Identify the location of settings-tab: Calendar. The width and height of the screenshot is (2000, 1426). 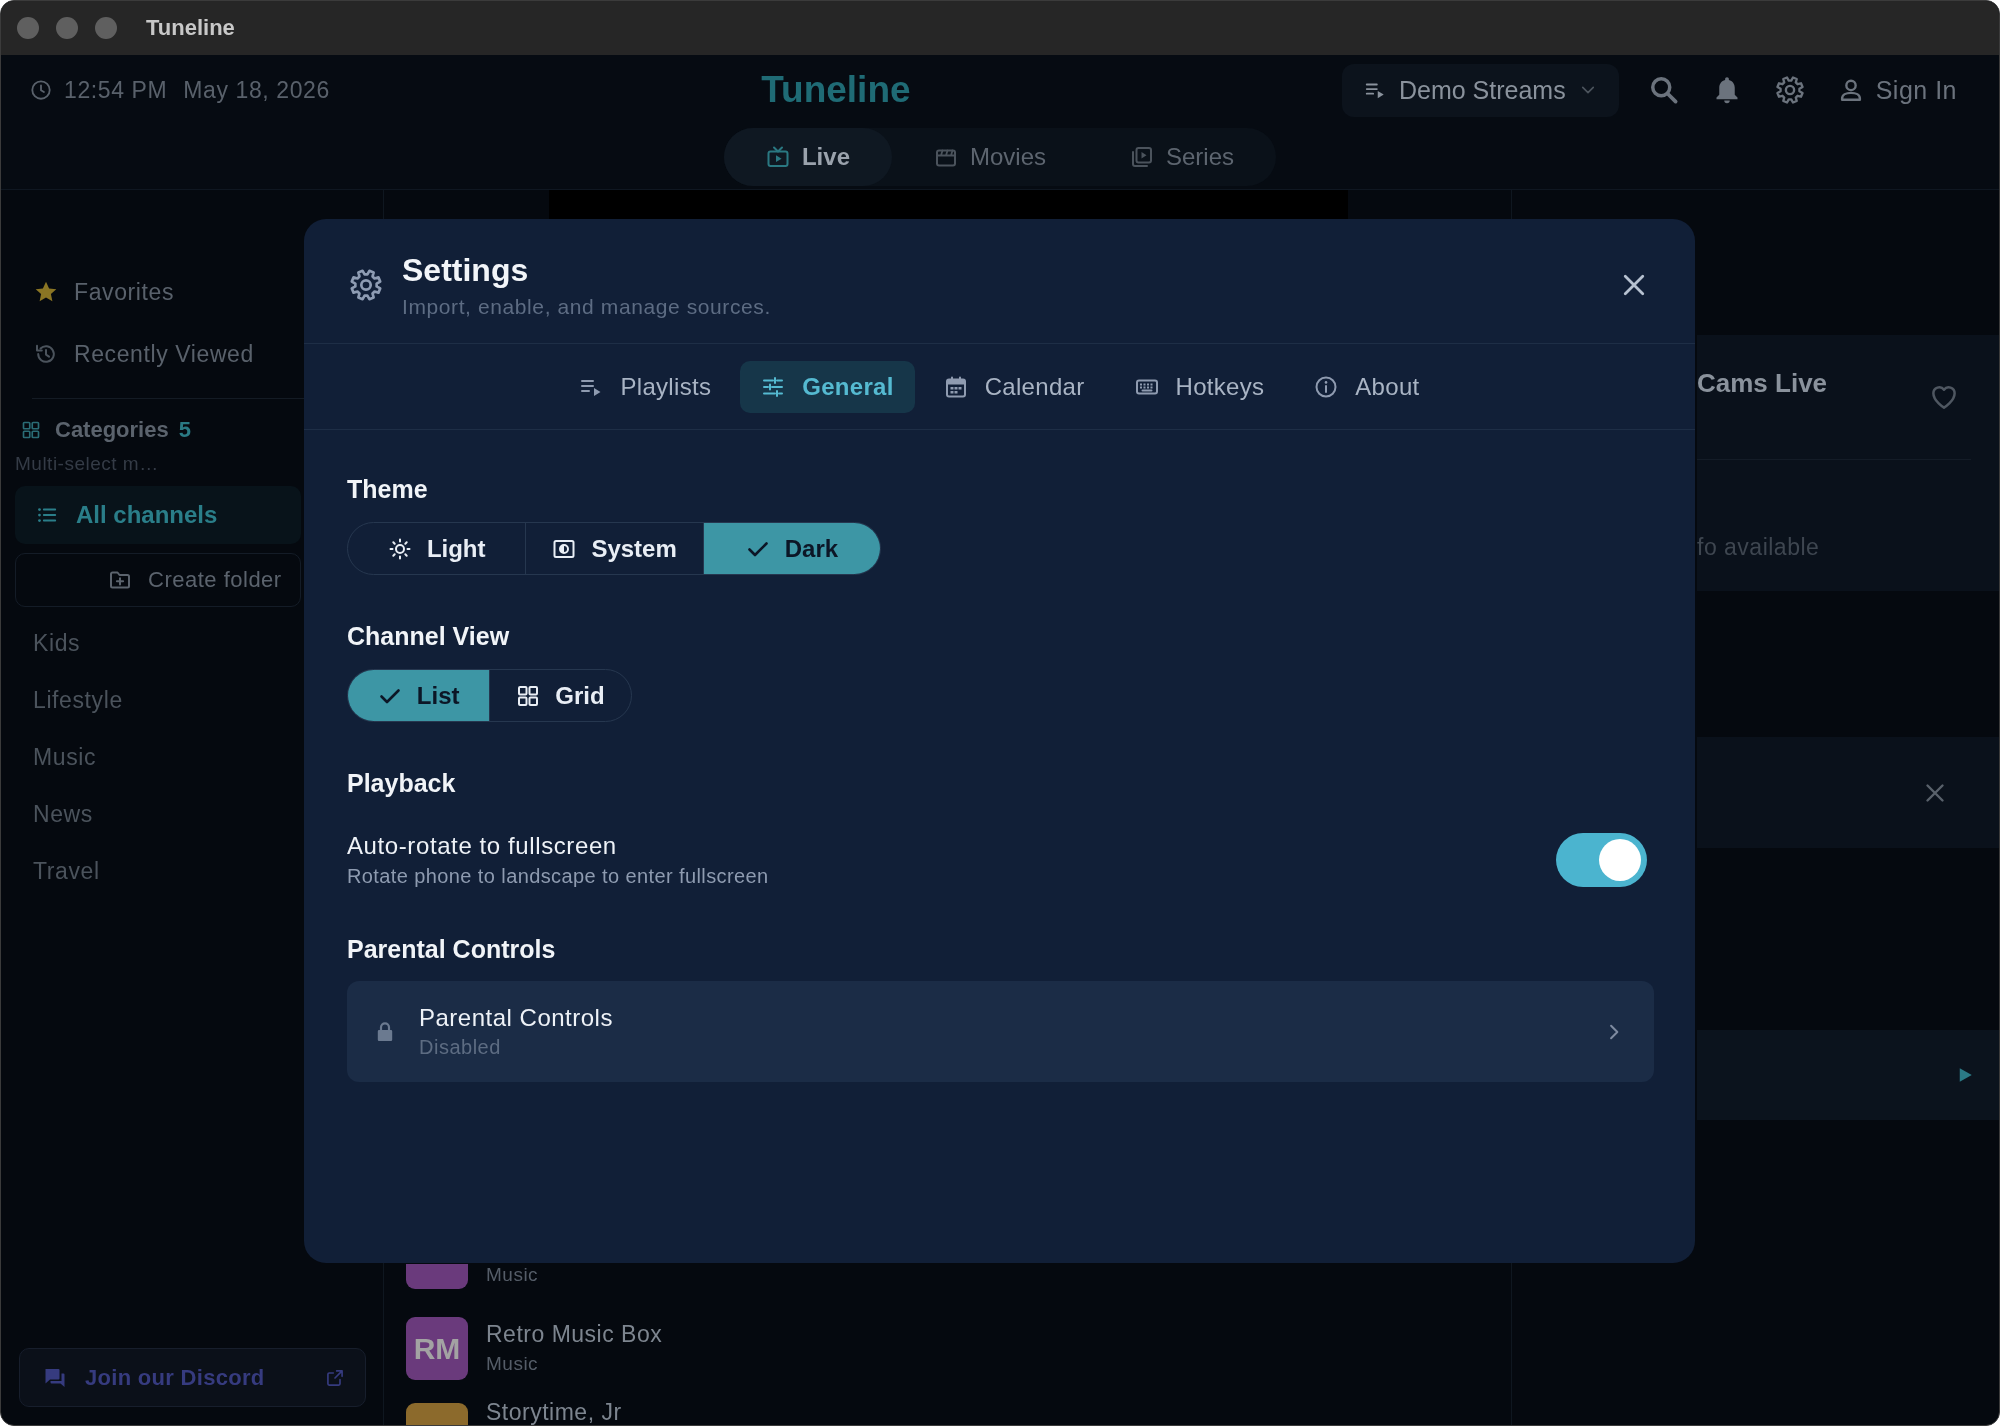
(1014, 386).